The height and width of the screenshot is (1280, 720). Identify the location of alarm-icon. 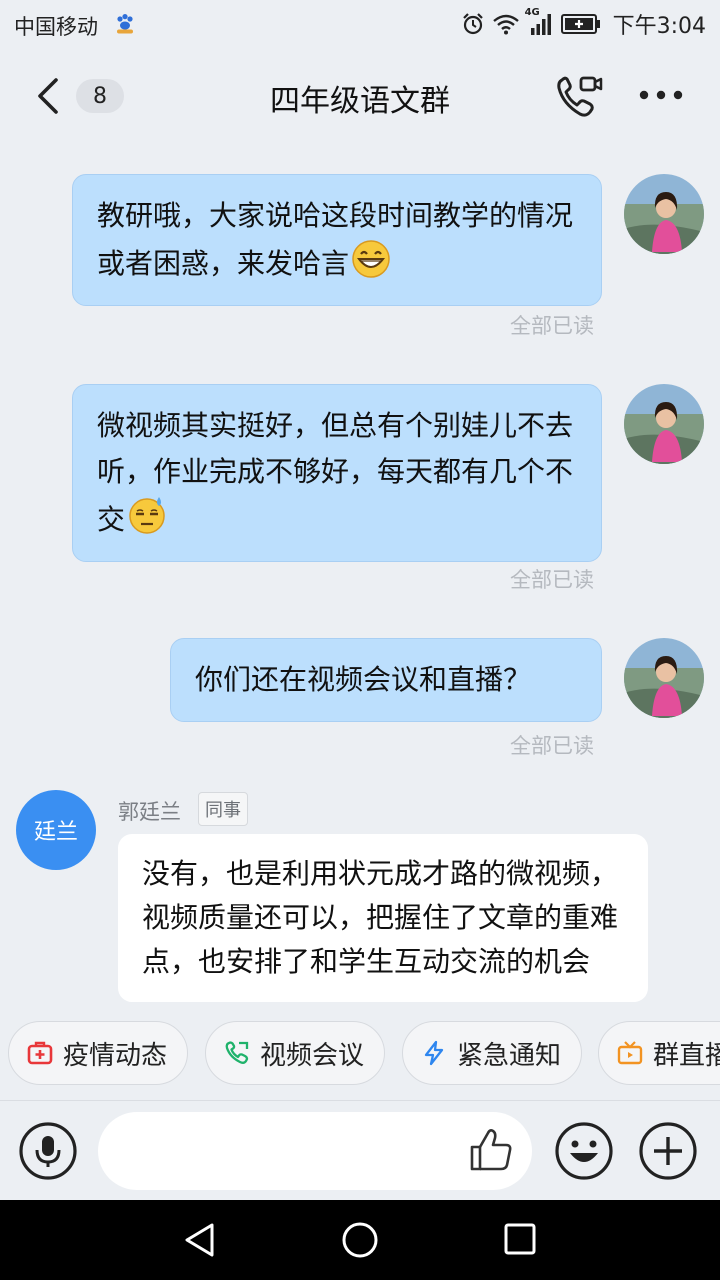
(472, 24).